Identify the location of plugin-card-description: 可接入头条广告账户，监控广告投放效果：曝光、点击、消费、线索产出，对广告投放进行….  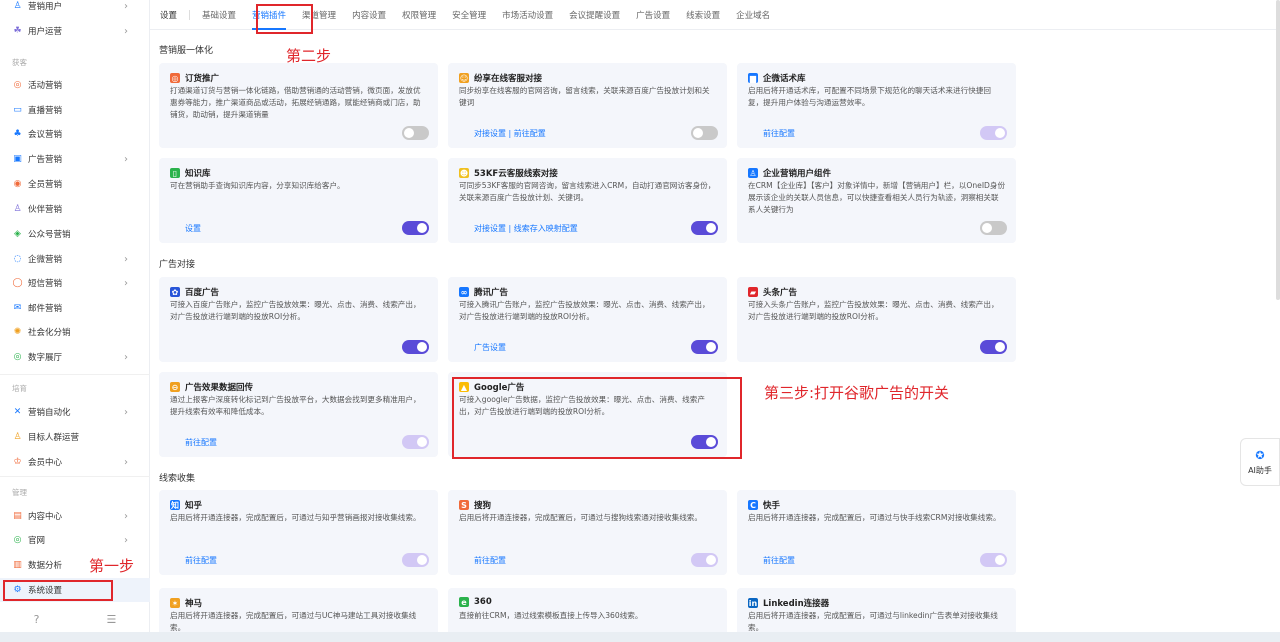
(873, 310).